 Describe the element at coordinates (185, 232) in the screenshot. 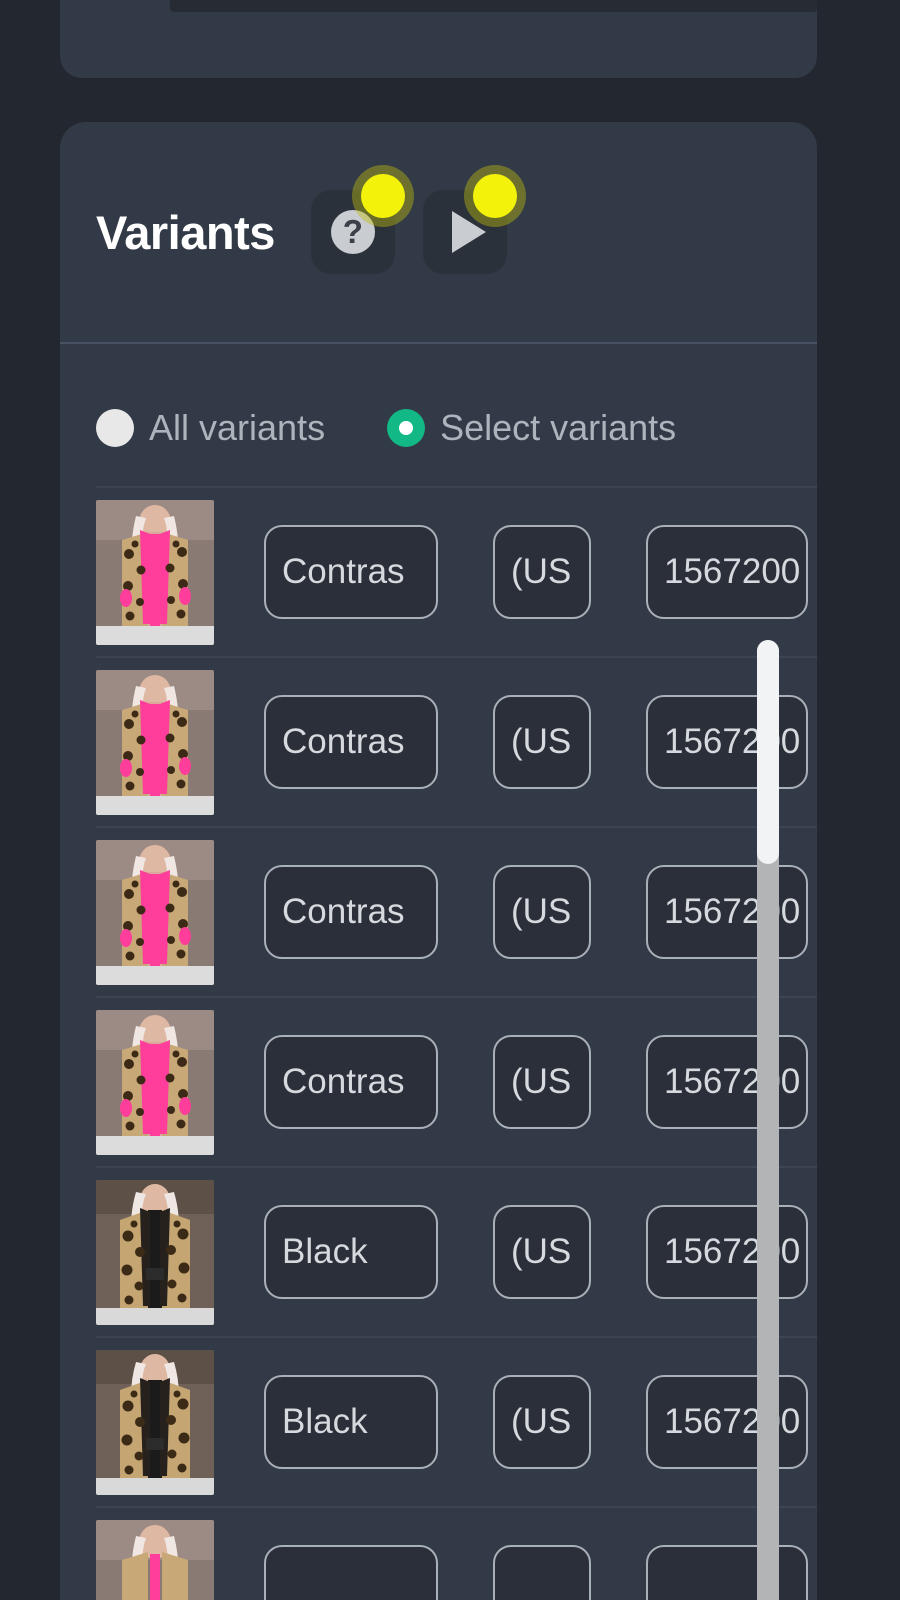

I see `page-title: Variants` at that location.